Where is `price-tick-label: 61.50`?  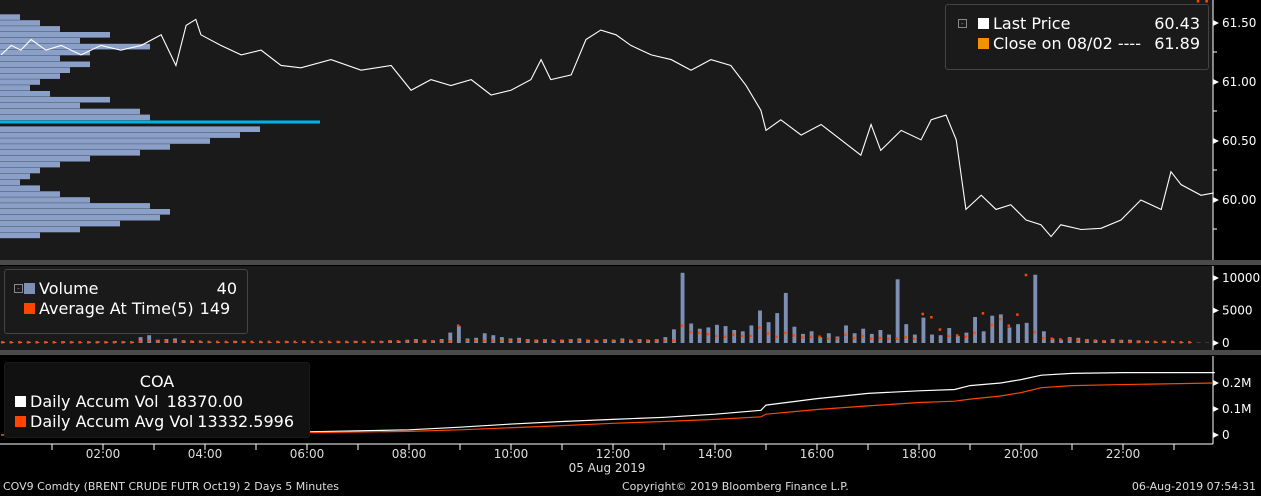 price-tick-label: 61.50 is located at coordinates (1239, 23).